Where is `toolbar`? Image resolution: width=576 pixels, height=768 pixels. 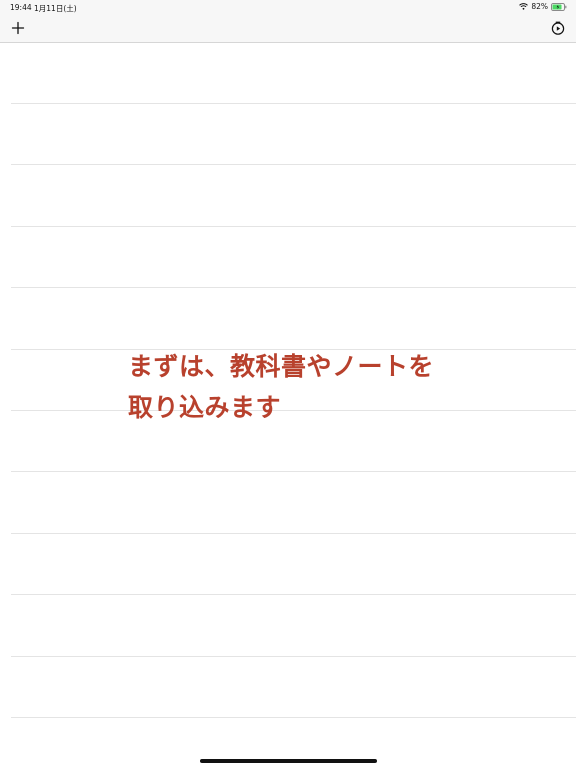 toolbar is located at coordinates (288, 28).